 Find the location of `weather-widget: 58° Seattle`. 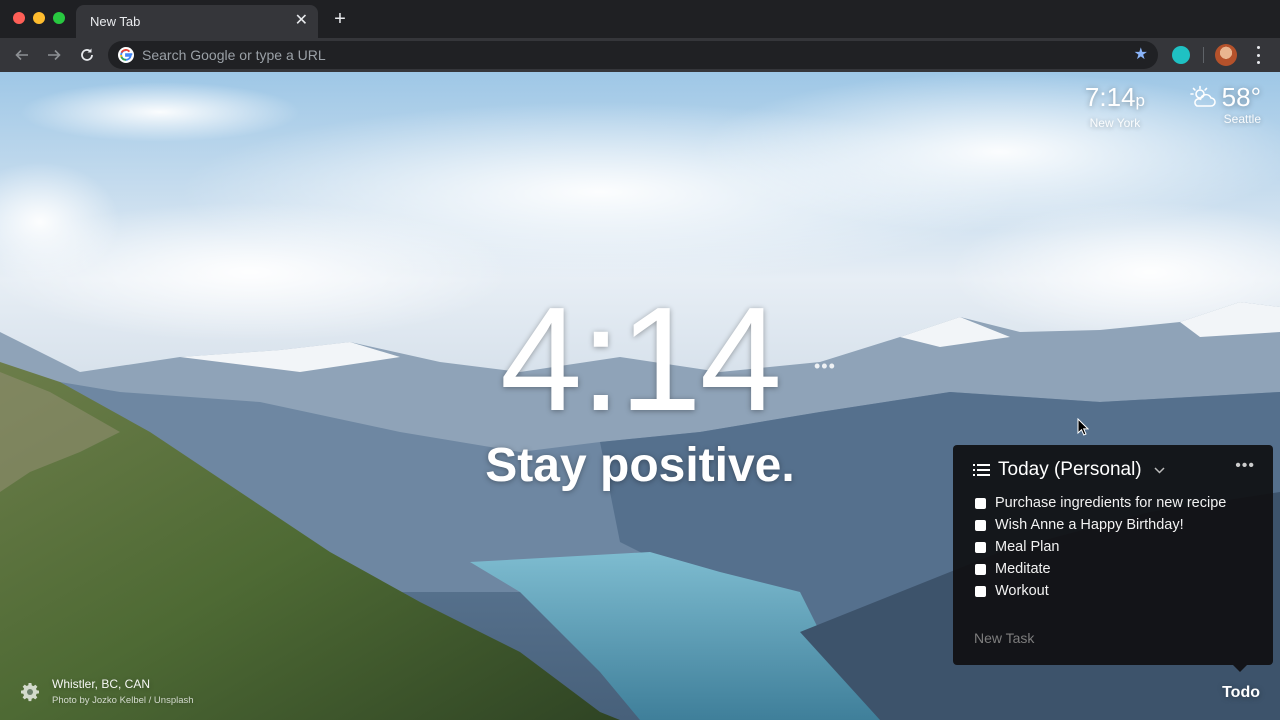

weather-widget: 58° Seattle is located at coordinates (1225, 104).